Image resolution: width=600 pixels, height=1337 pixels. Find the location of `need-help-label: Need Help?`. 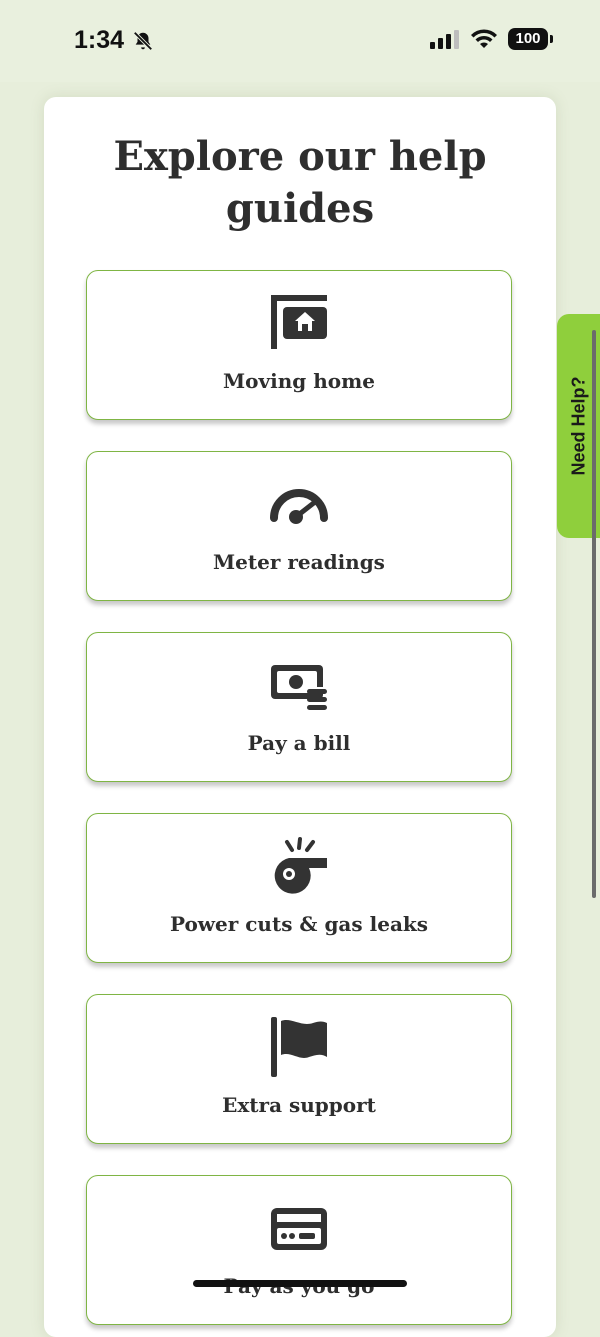

need-help-label: Need Help? is located at coordinates (578, 426).